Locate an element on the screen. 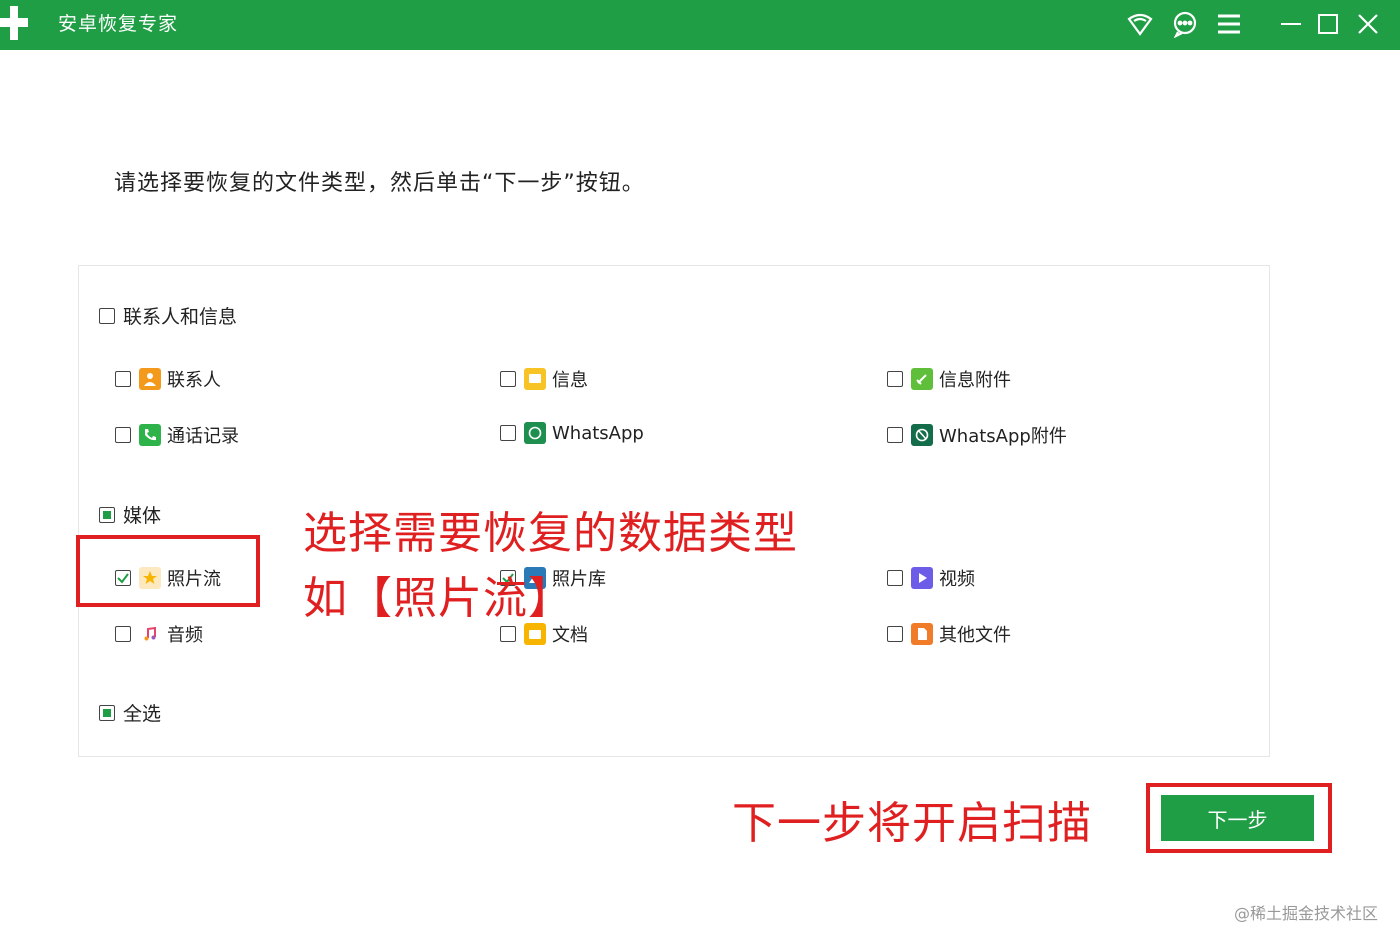  title-bar: 安卓恢复专家 is located at coordinates (700, 25).